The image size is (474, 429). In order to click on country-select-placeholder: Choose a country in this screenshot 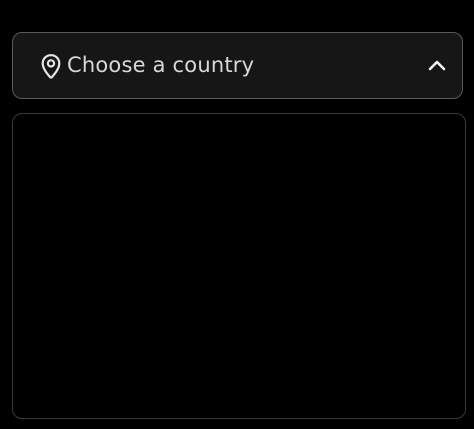, I will do `click(161, 65)`.